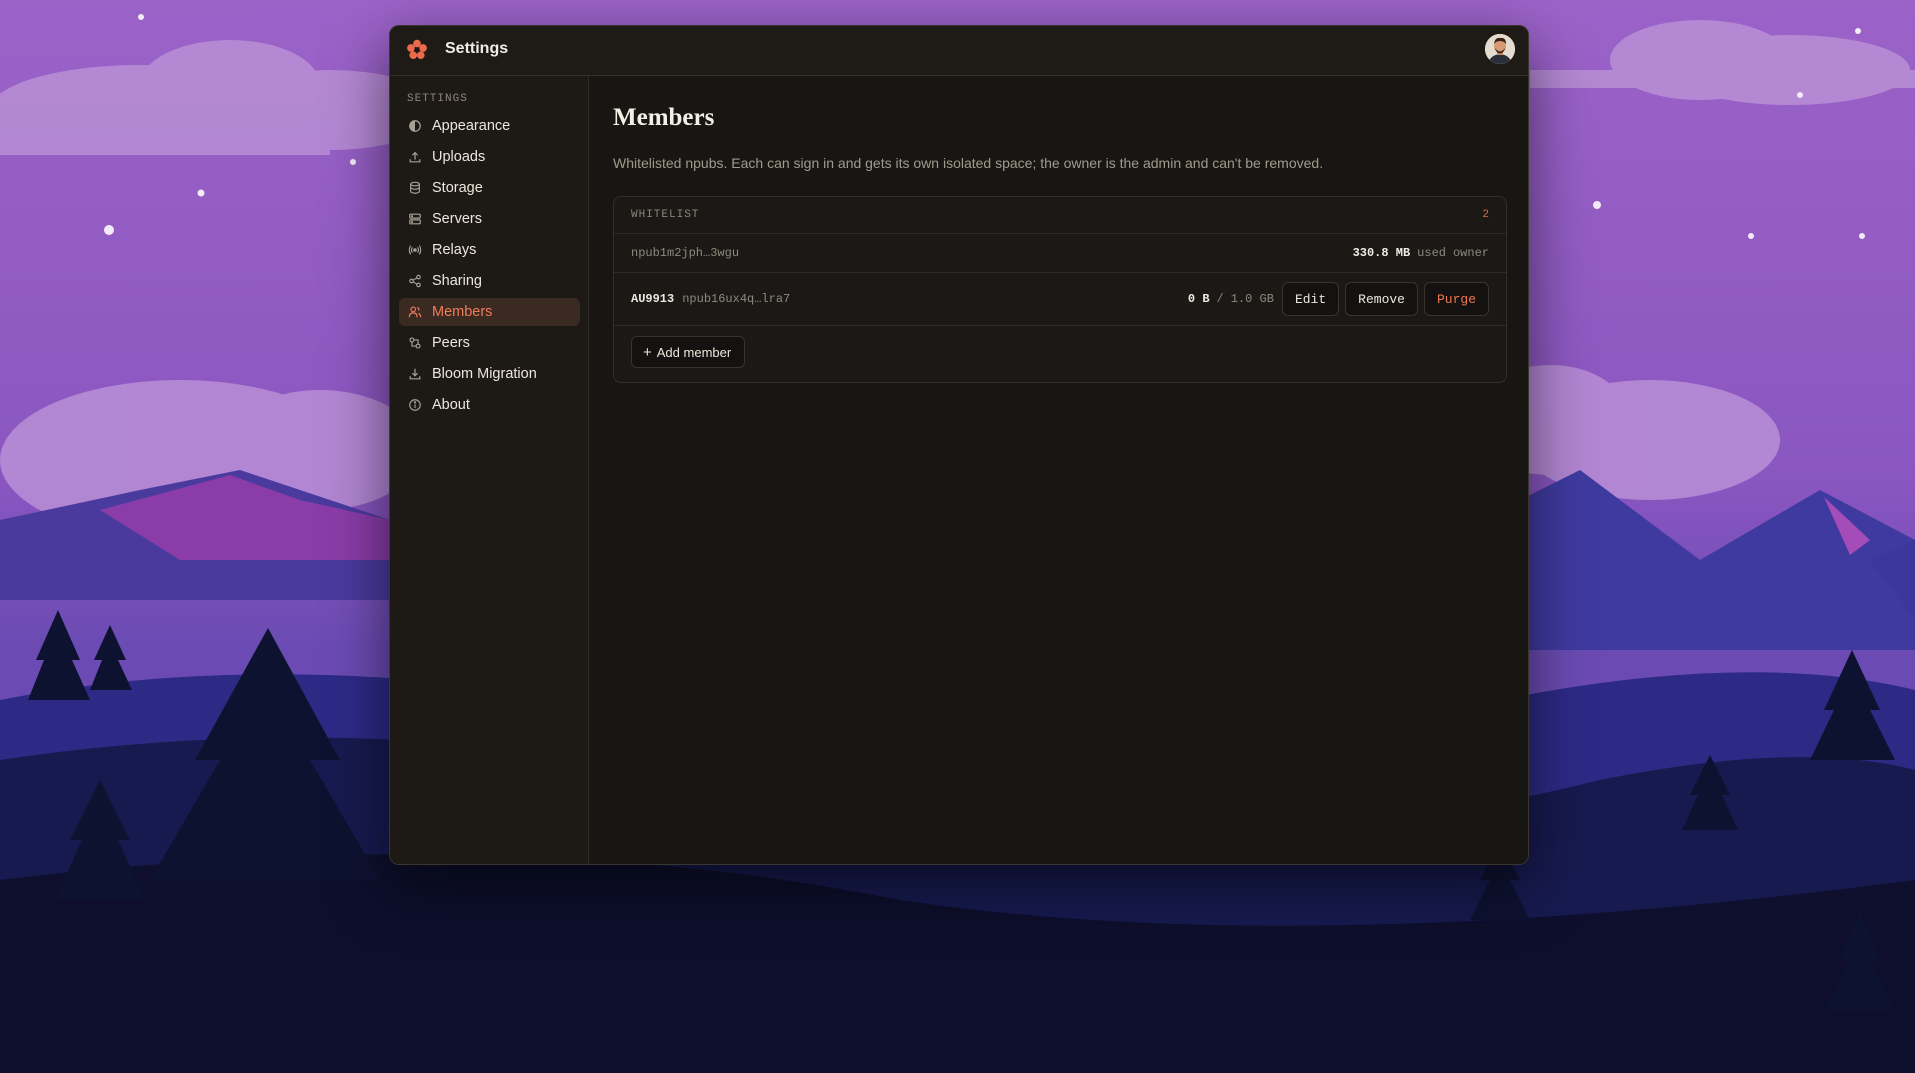  I want to click on share-icon, so click(415, 281).